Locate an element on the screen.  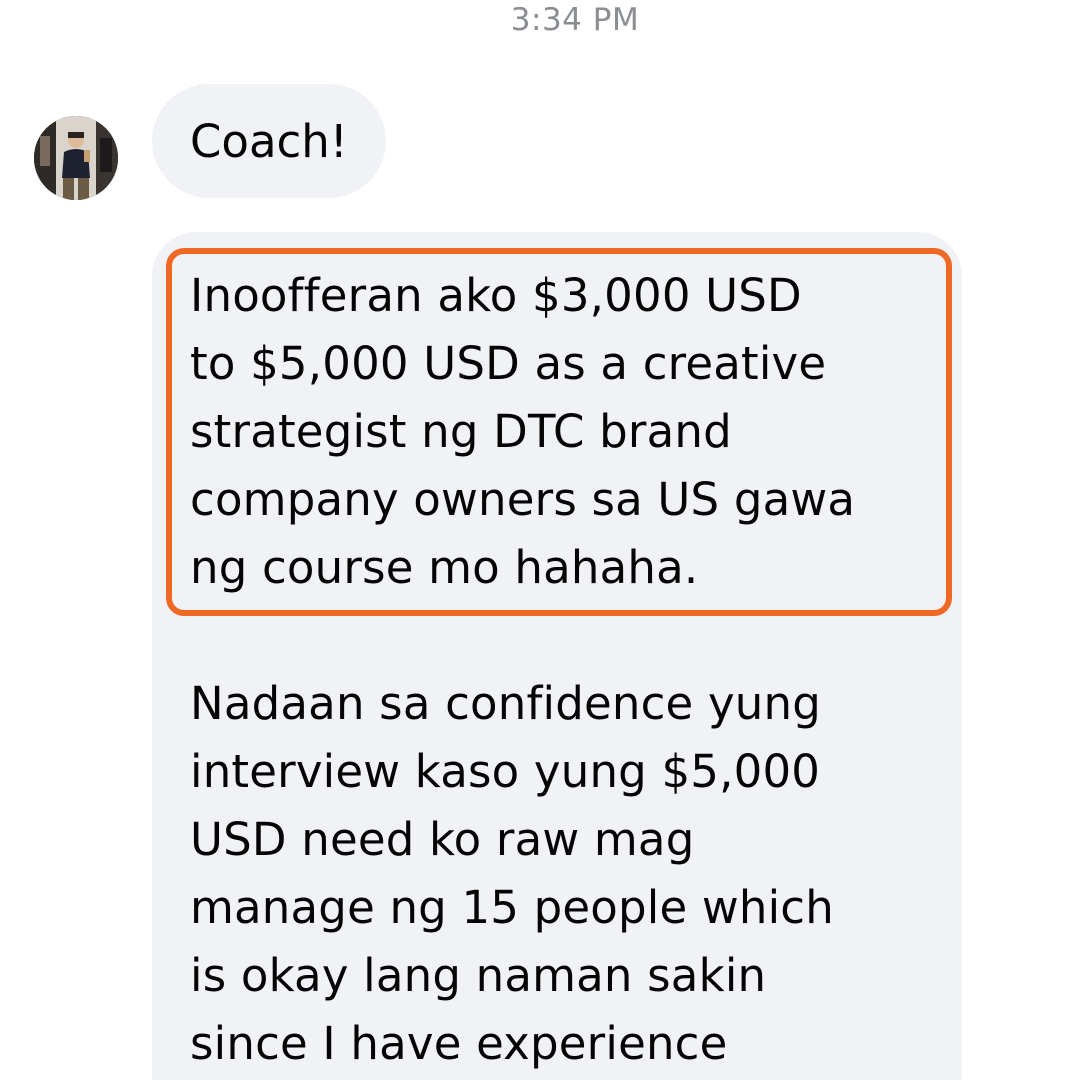
message-bubble-coach: Coach! is located at coordinates (269, 141).